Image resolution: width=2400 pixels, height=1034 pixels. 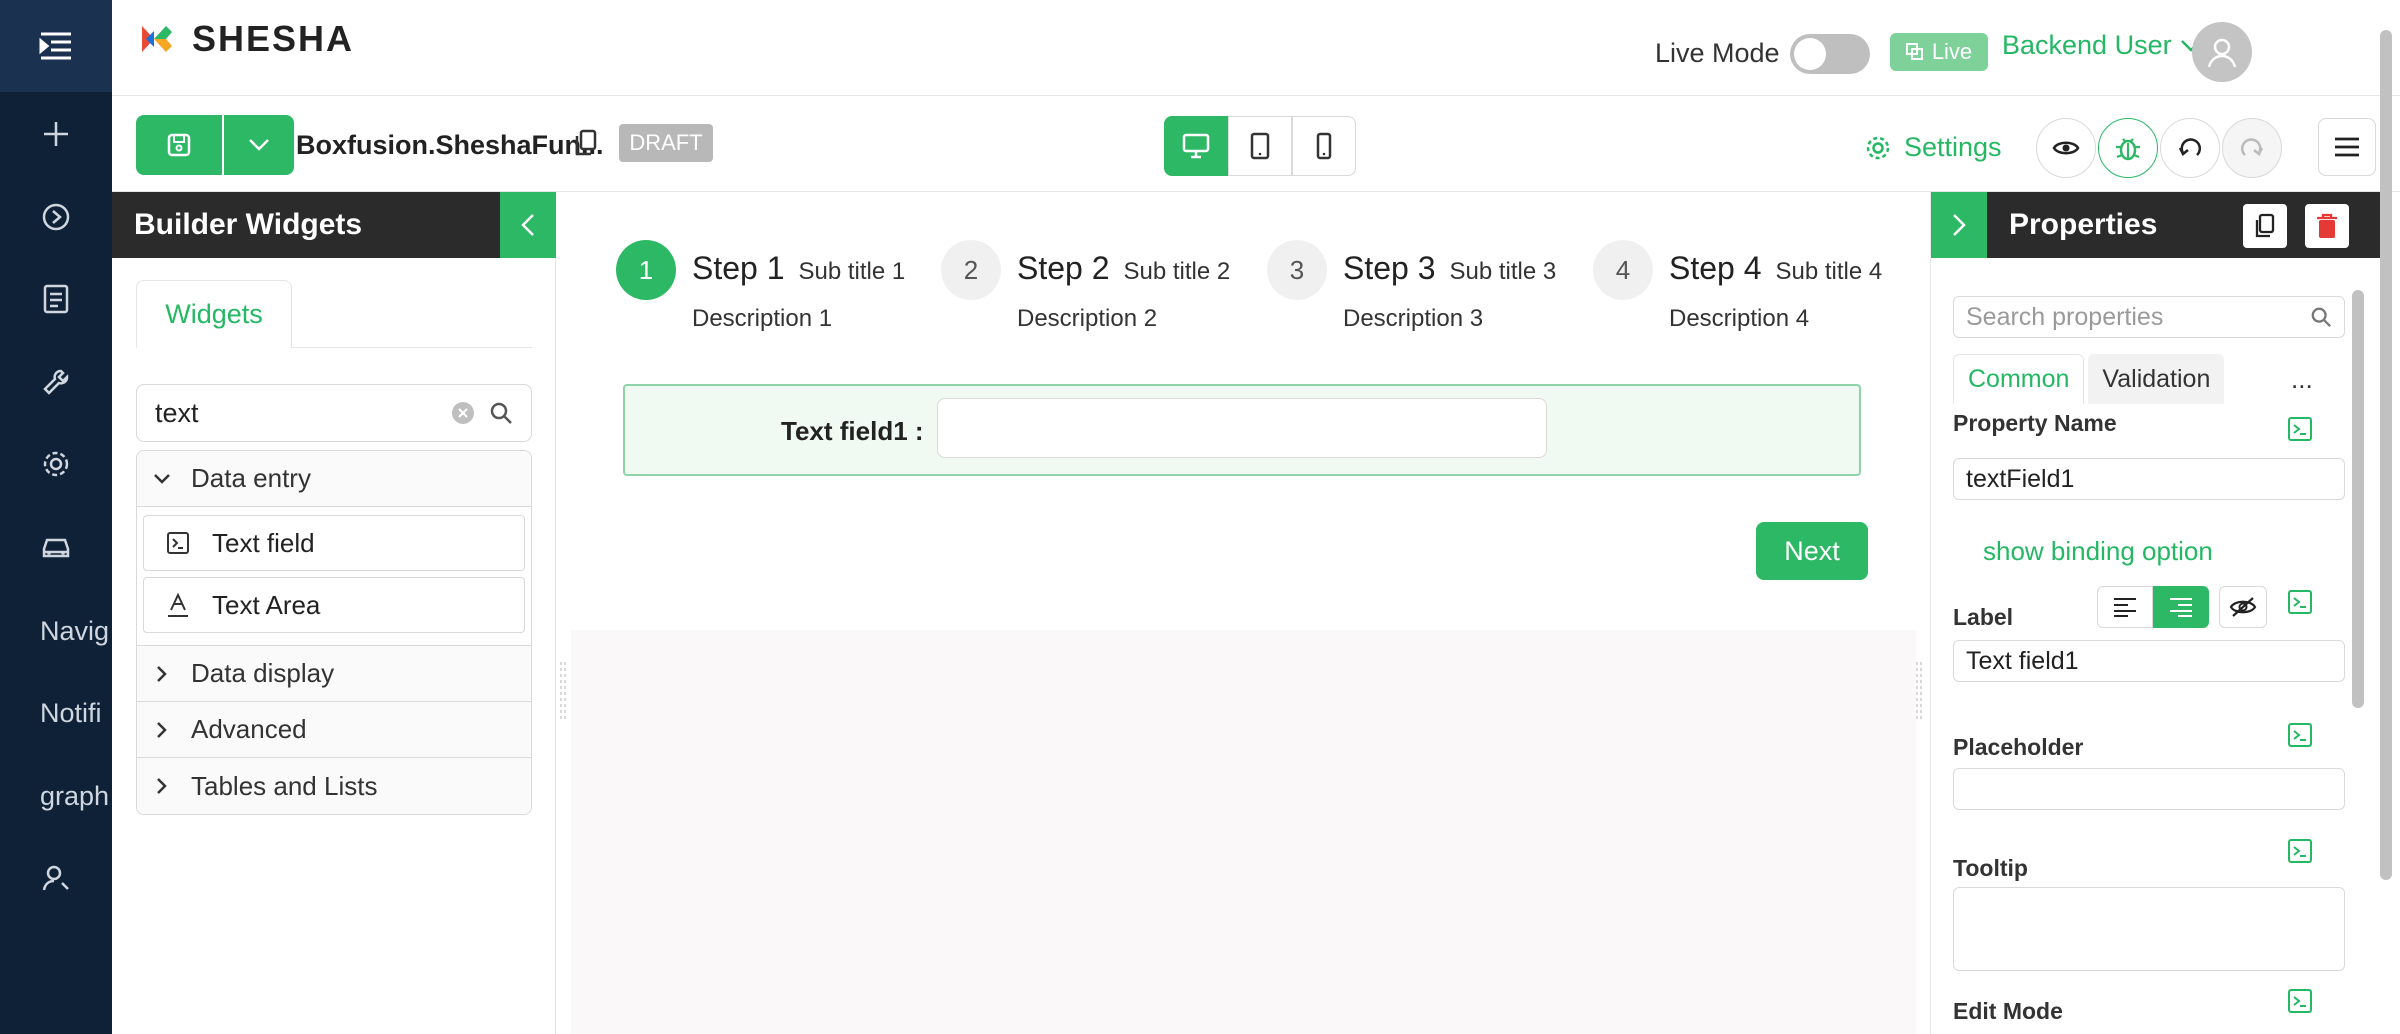 I want to click on right-resize-handle, so click(x=1919, y=692).